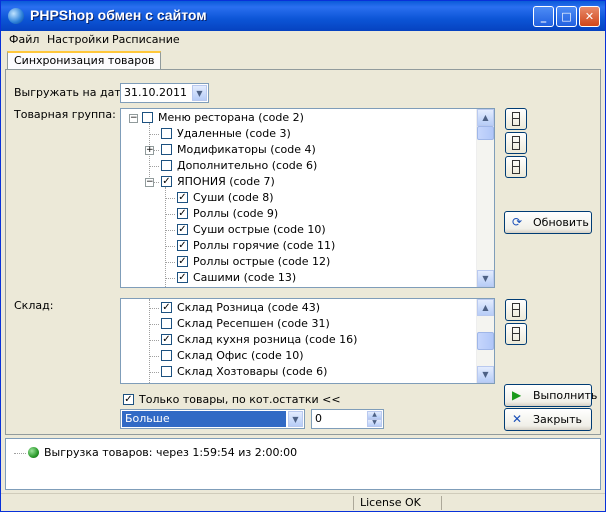 This screenshot has height=512, width=606. What do you see at coordinates (149, 150) in the screenshot?
I see `expand-icon: +` at bounding box center [149, 150].